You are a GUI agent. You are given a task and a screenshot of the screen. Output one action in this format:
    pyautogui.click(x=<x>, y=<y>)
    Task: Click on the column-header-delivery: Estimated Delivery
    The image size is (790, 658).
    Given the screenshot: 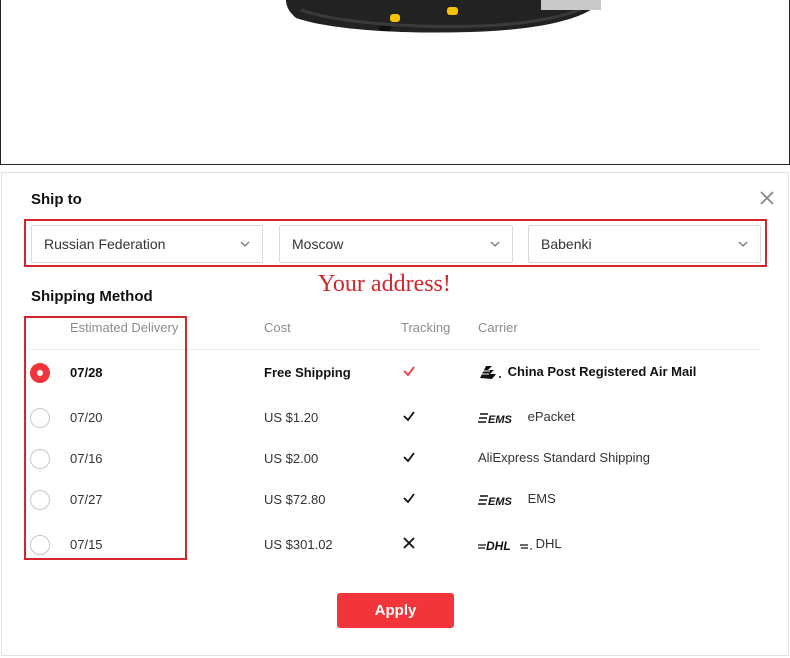 What is the action you would take?
    pyautogui.click(x=124, y=327)
    